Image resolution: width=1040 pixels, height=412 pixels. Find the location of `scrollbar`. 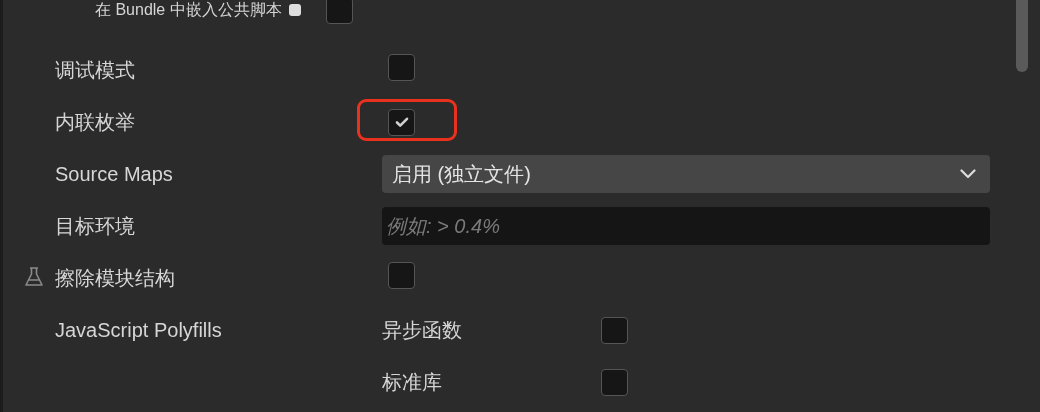

scrollbar is located at coordinates (1022, 36).